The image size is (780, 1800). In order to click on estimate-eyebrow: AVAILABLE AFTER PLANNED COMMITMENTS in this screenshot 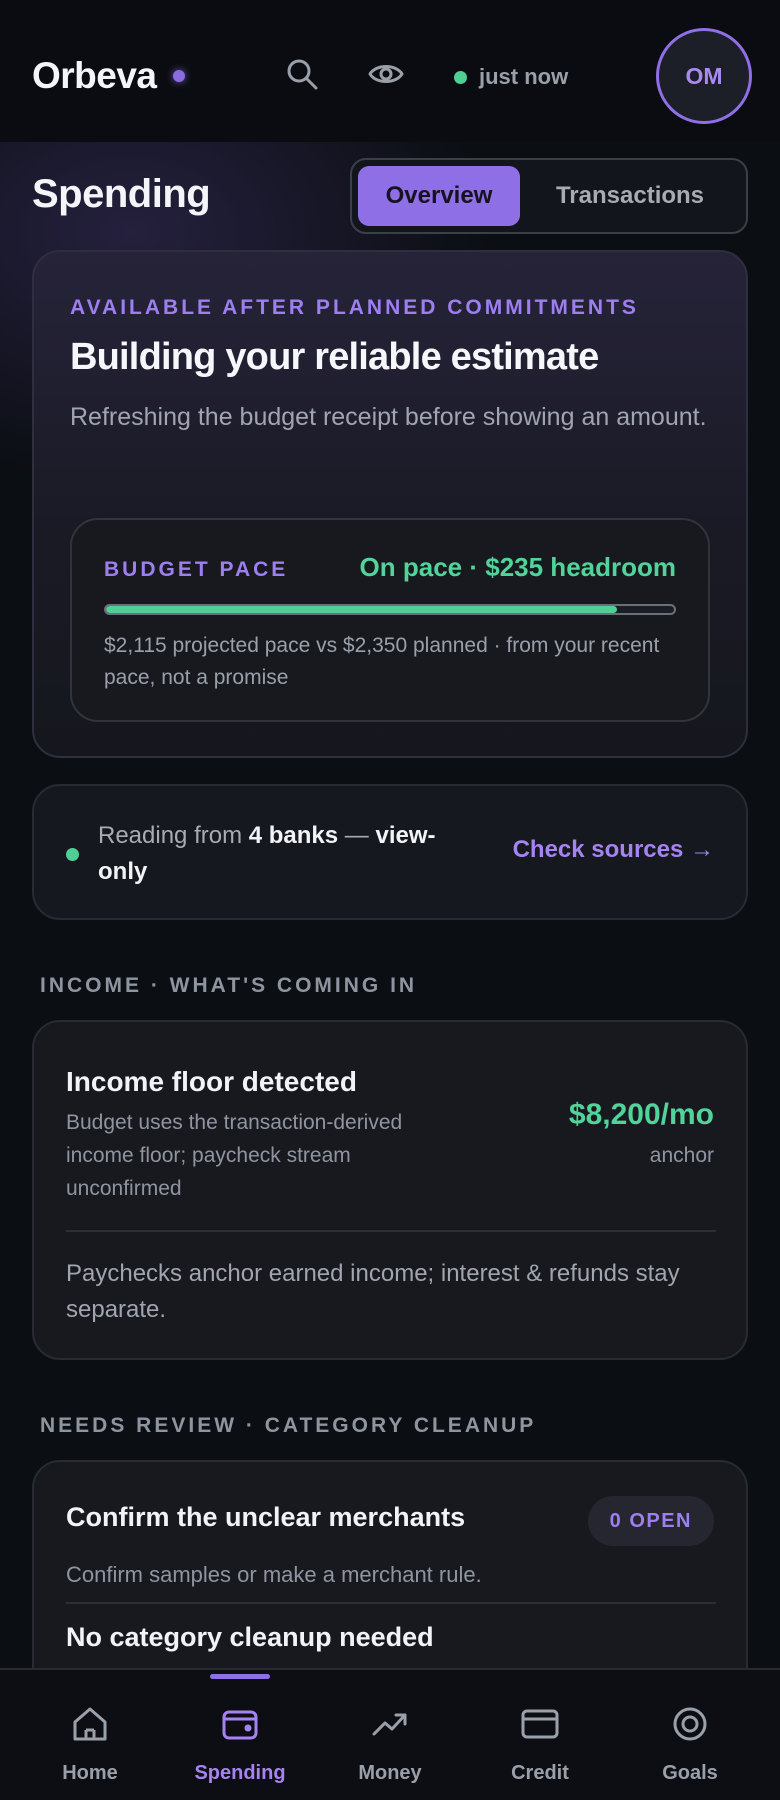, I will do `click(354, 307)`.